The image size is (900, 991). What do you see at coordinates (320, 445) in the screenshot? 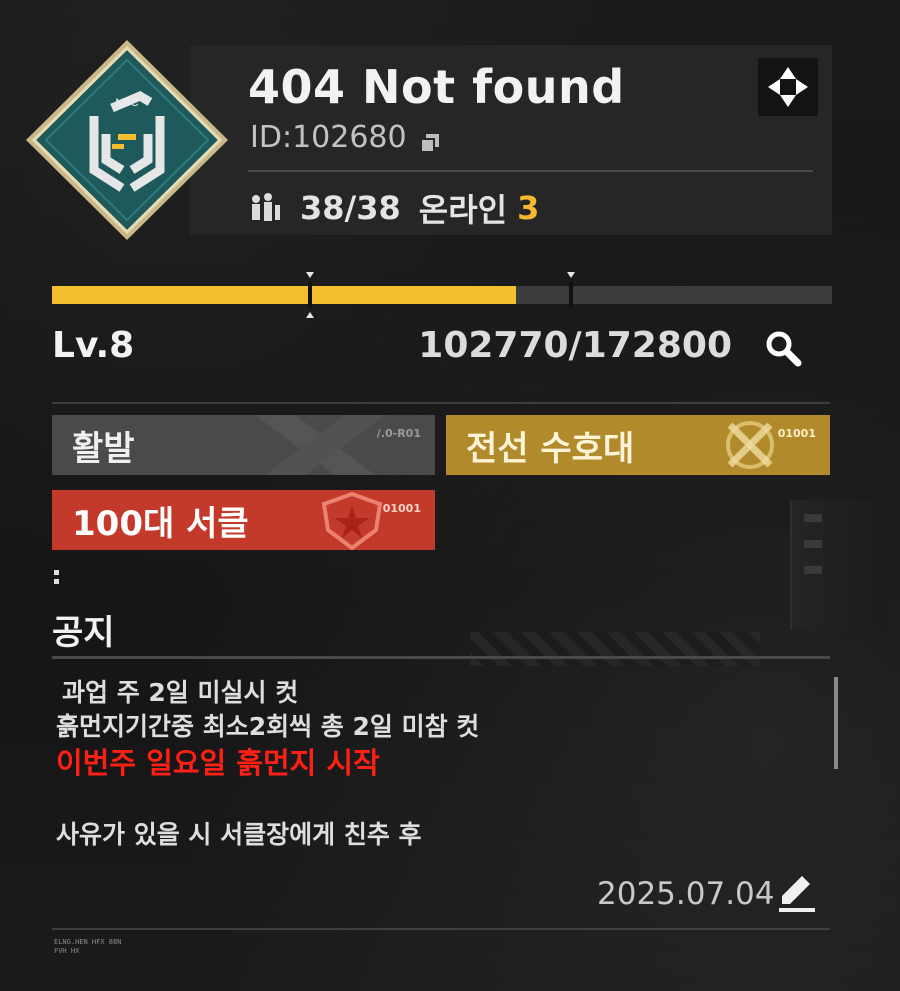
I see `tag-decoration` at bounding box center [320, 445].